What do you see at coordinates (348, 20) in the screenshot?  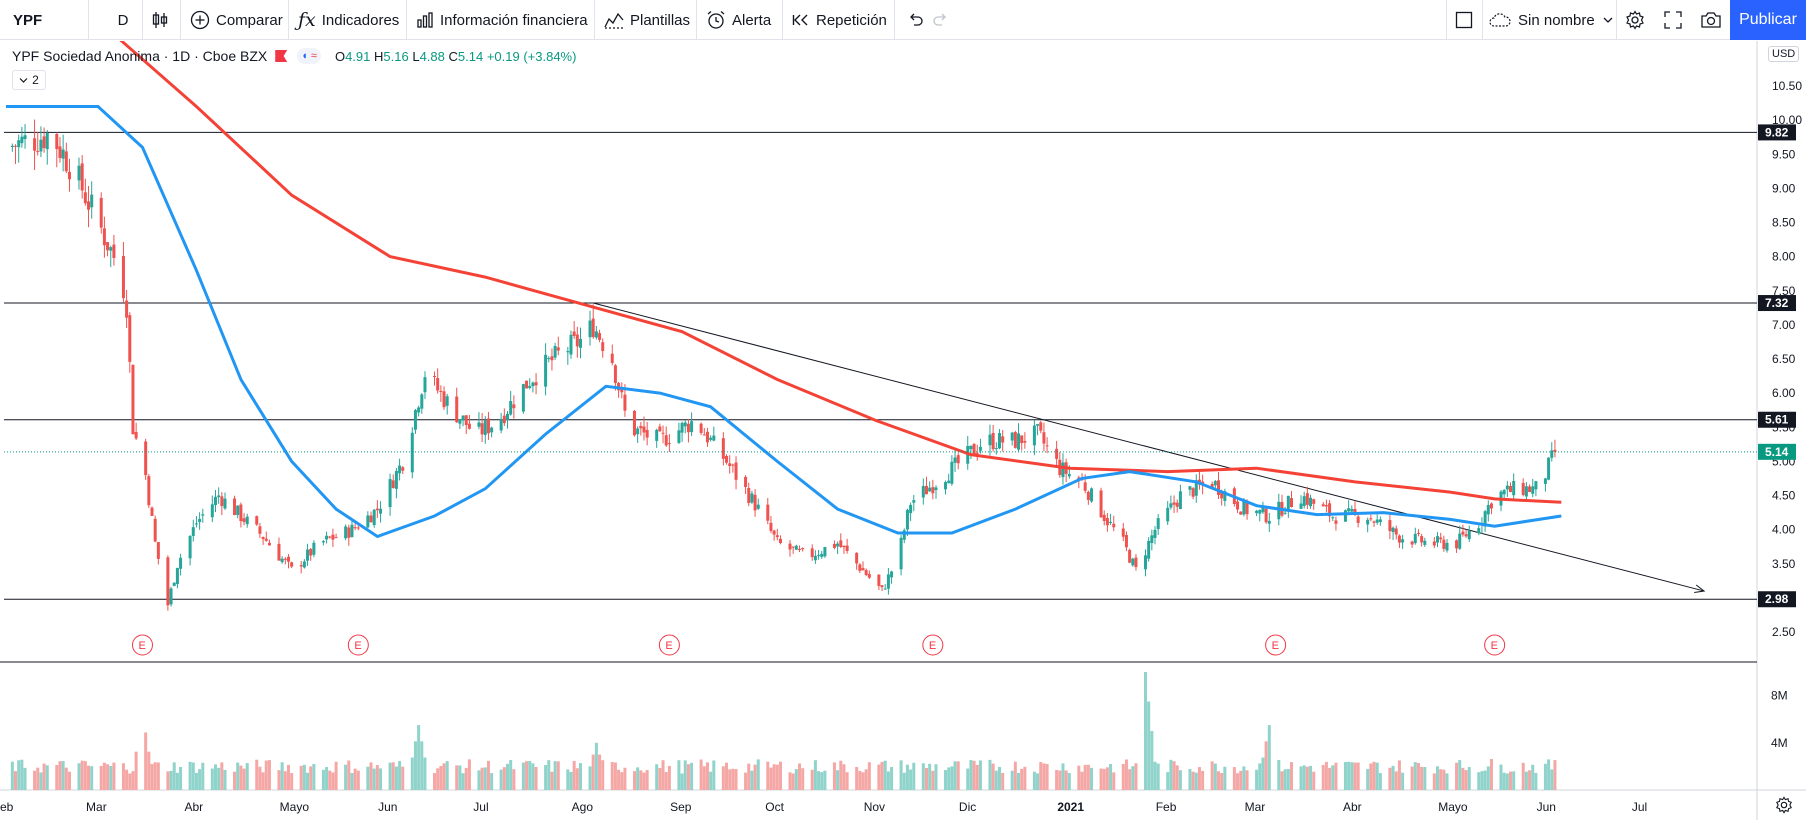 I see `indicators-button: ƒx Indicadores` at bounding box center [348, 20].